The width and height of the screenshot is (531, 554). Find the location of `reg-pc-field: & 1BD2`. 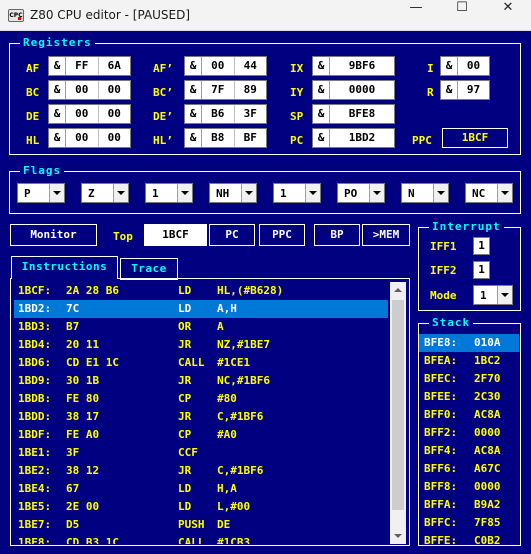

reg-pc-field: & 1BD2 is located at coordinates (353, 138).